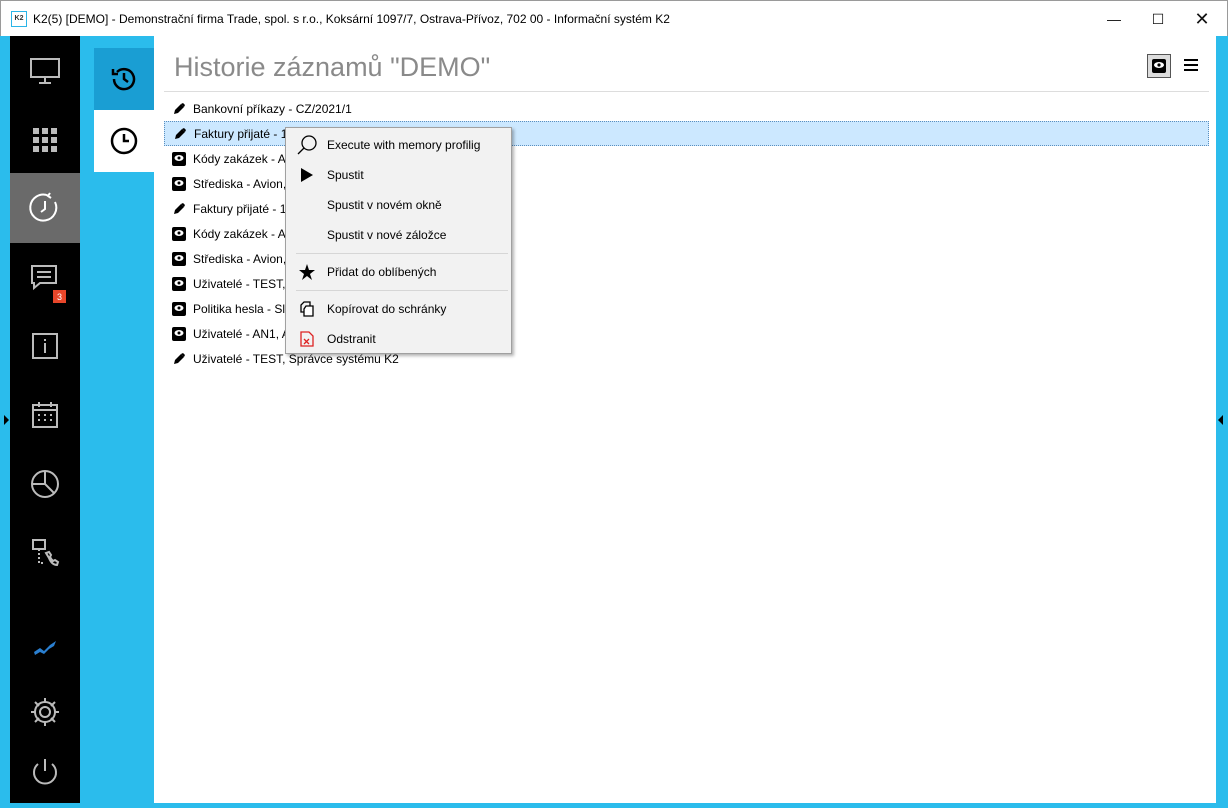  What do you see at coordinates (45, 648) in the screenshot?
I see `k2-logo-icon` at bounding box center [45, 648].